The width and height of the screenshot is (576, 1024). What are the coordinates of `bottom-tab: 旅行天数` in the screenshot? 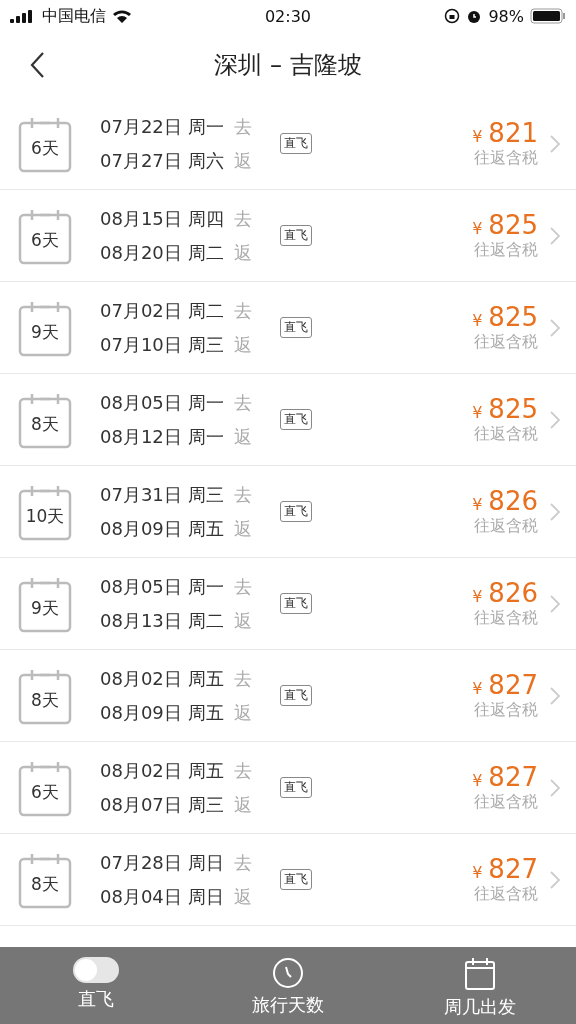 It's located at (288, 985).